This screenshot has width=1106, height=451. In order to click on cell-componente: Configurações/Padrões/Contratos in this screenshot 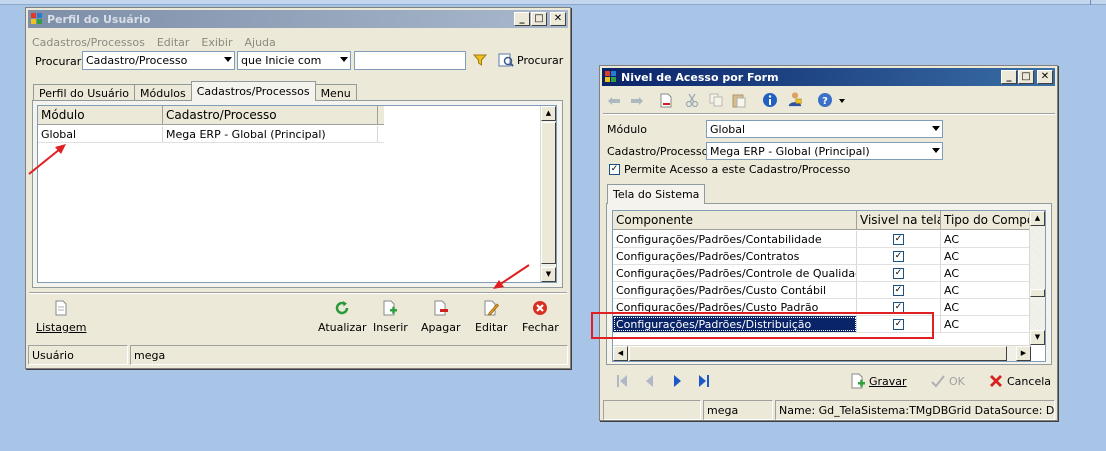, I will do `click(735, 256)`.